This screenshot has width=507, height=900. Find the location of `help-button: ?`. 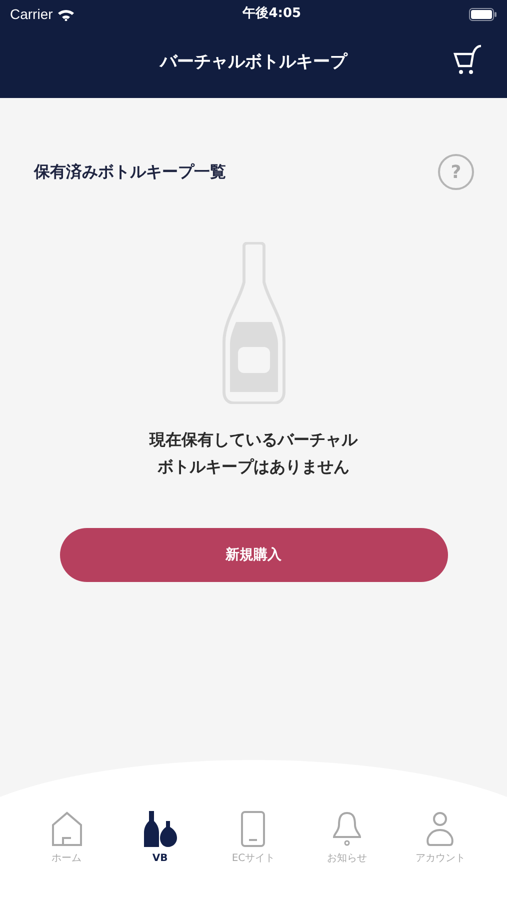

help-button: ? is located at coordinates (456, 172).